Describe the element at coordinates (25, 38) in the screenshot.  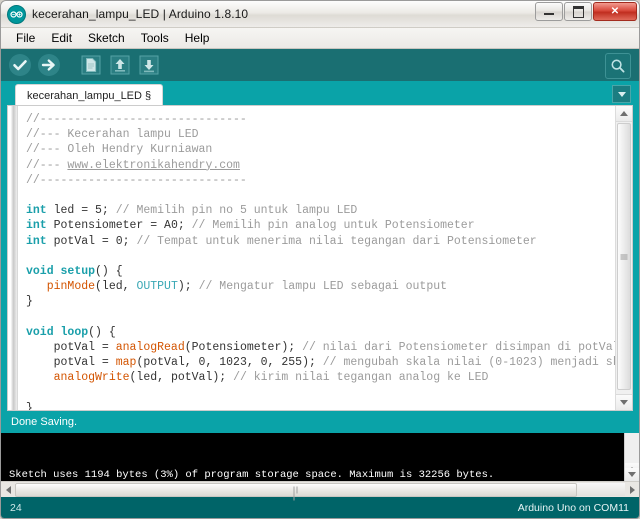
I see `menu-item-file: File` at that location.